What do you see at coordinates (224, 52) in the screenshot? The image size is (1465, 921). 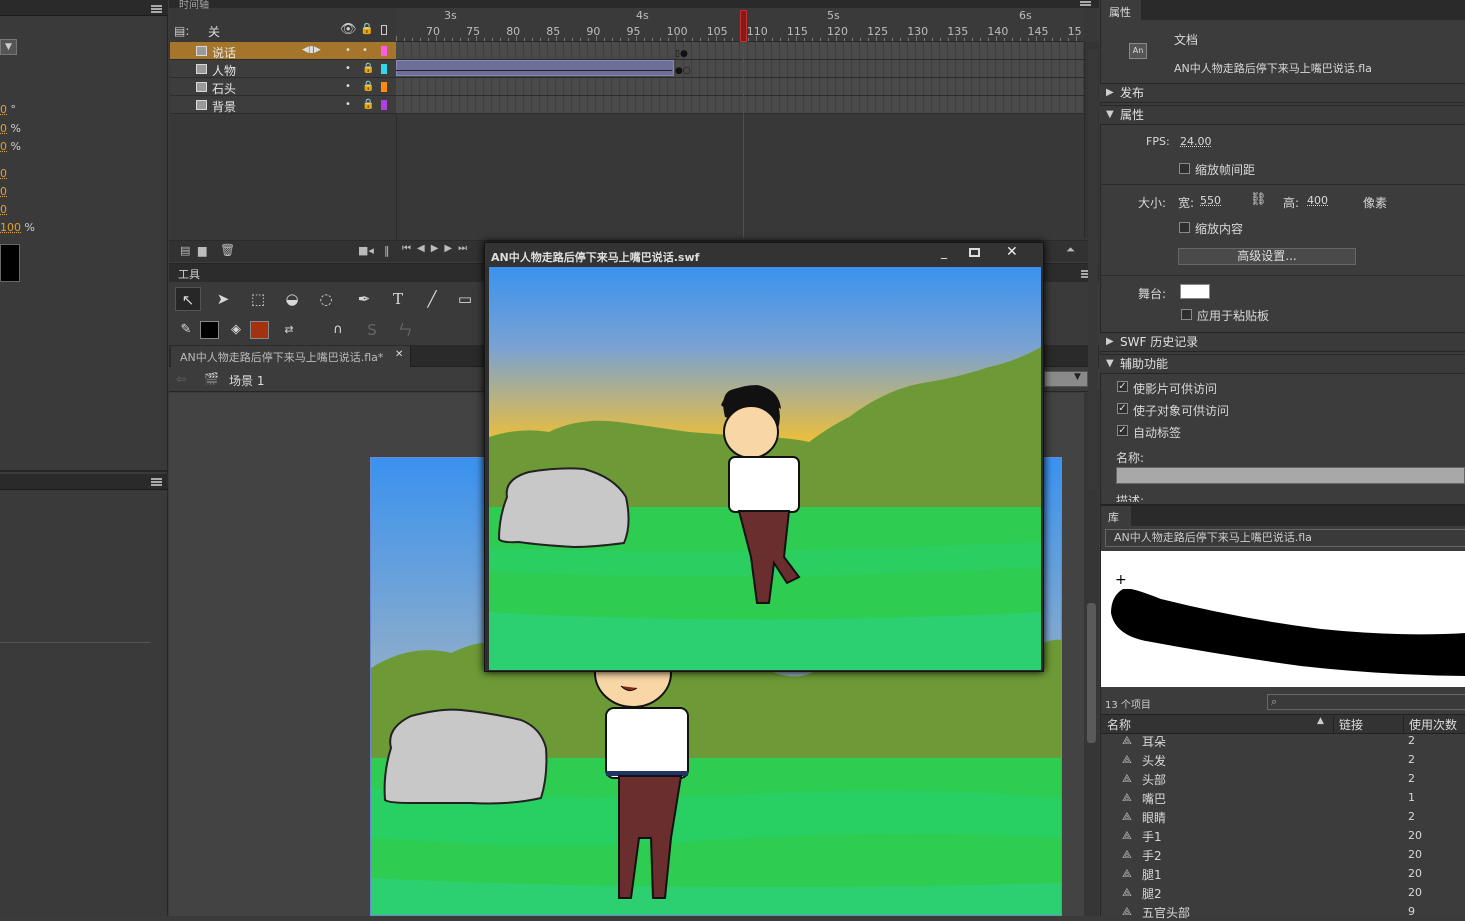 I see `layer-name: 说话` at bounding box center [224, 52].